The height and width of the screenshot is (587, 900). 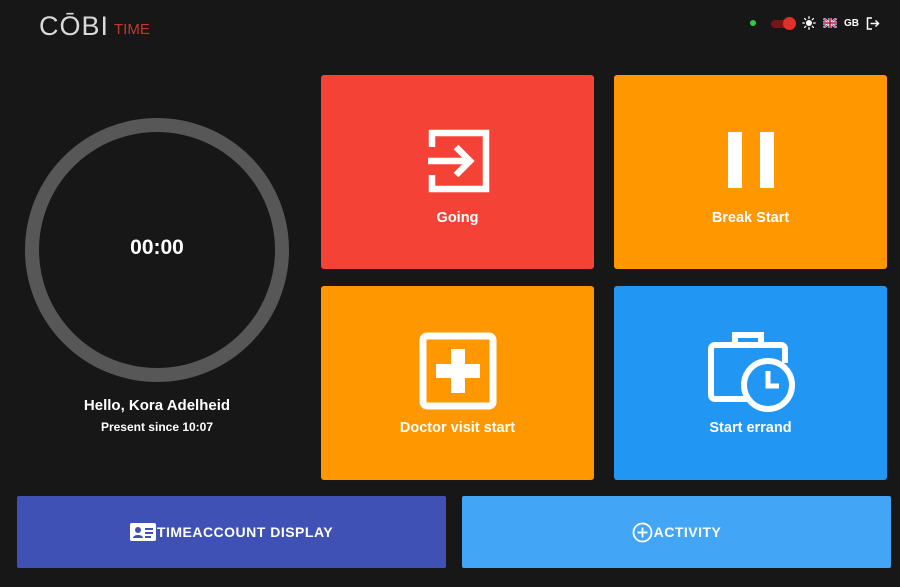 I want to click on pause-icon, so click(x=751, y=162).